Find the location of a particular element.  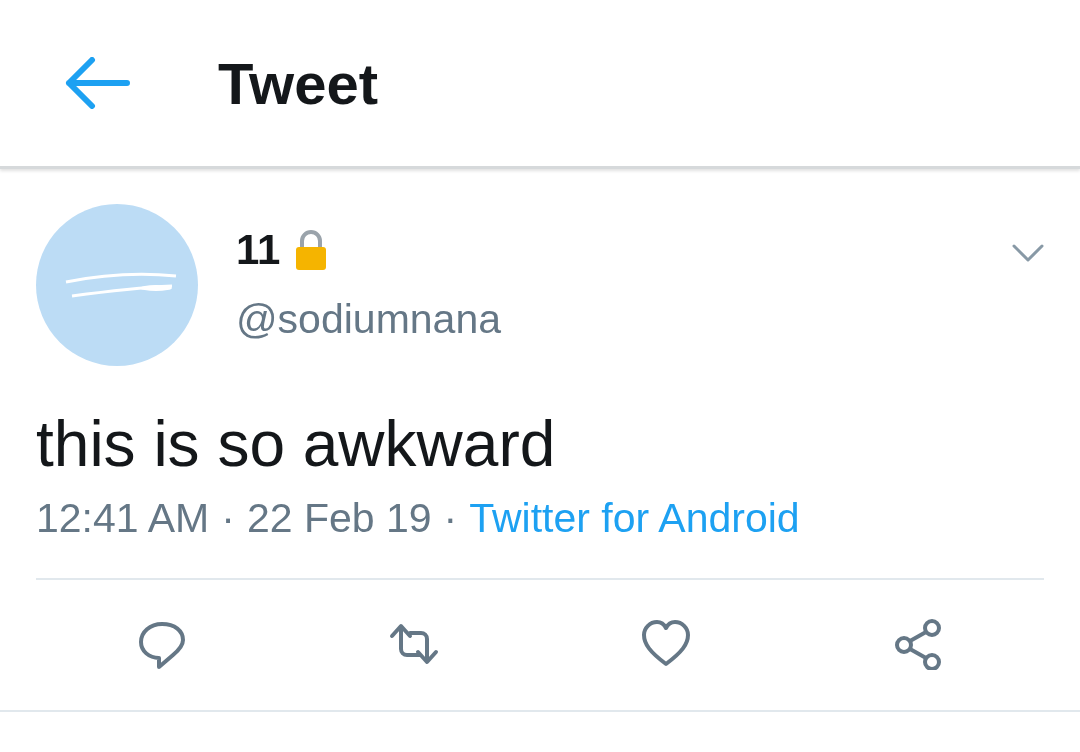

chevron-down-icon is located at coordinates (1028, 253).